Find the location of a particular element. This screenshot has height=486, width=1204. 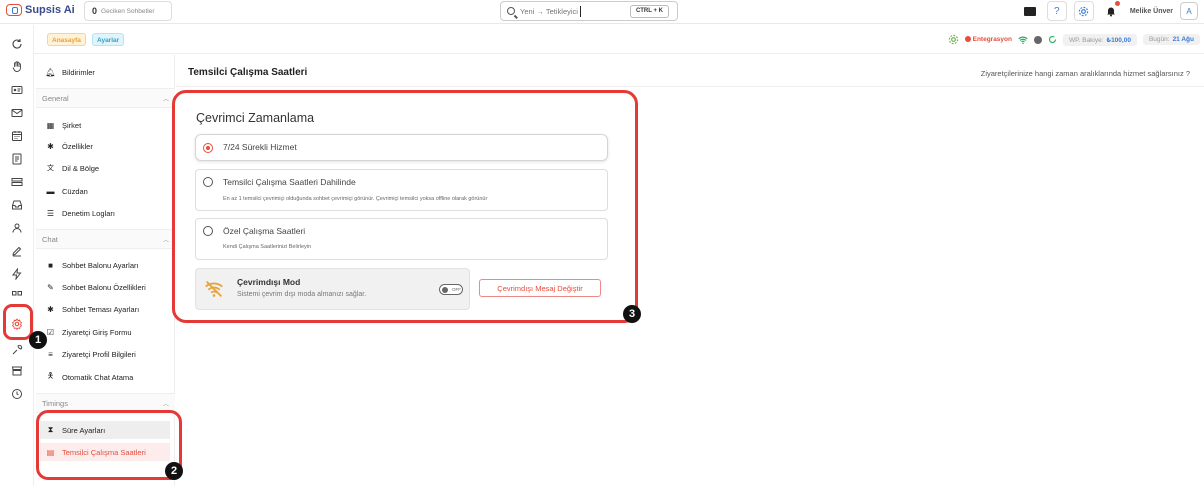

group-label: Chat is located at coordinates (50, 239).